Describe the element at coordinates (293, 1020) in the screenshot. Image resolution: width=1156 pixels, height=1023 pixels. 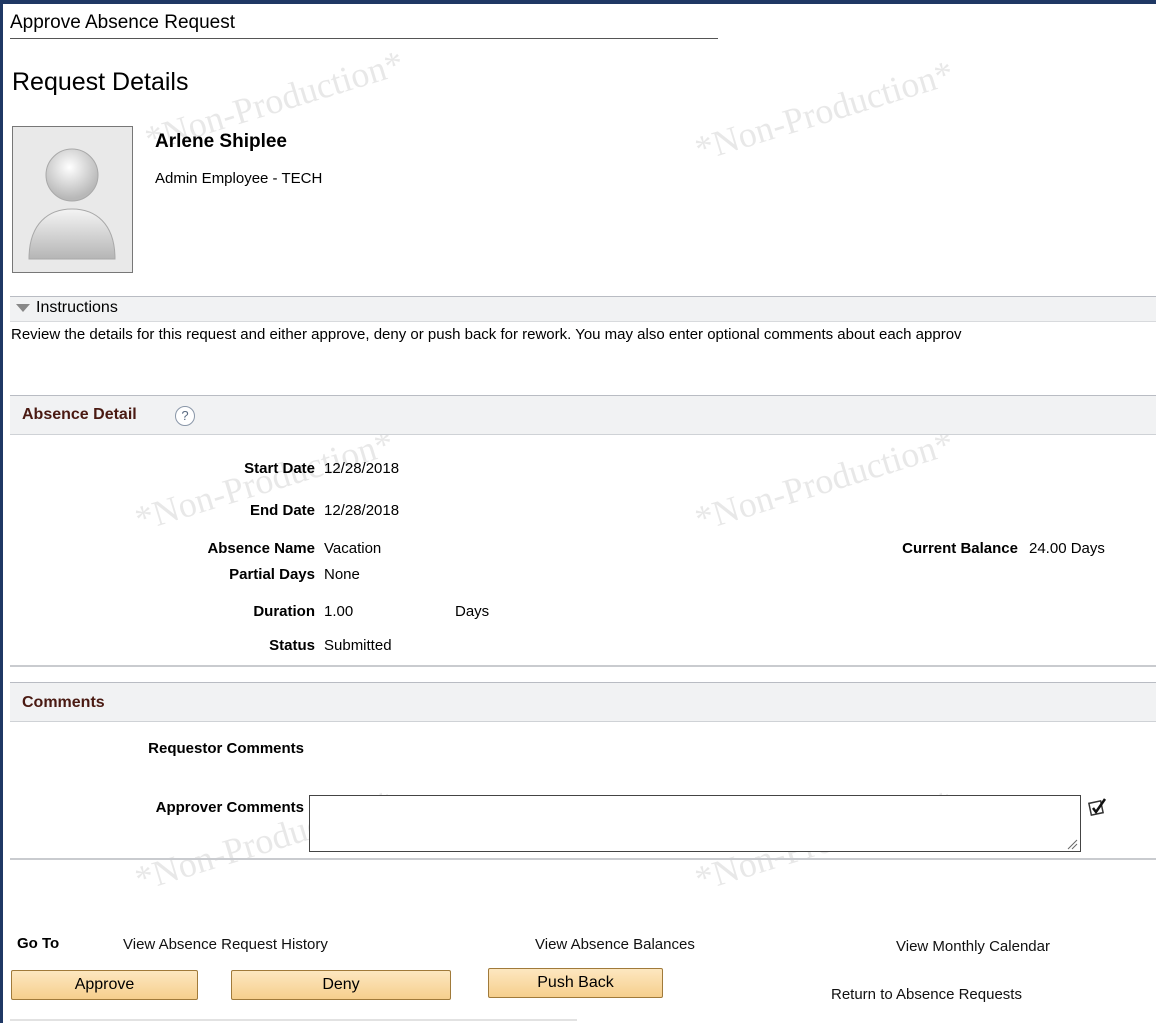
I see `footer-divider` at that location.